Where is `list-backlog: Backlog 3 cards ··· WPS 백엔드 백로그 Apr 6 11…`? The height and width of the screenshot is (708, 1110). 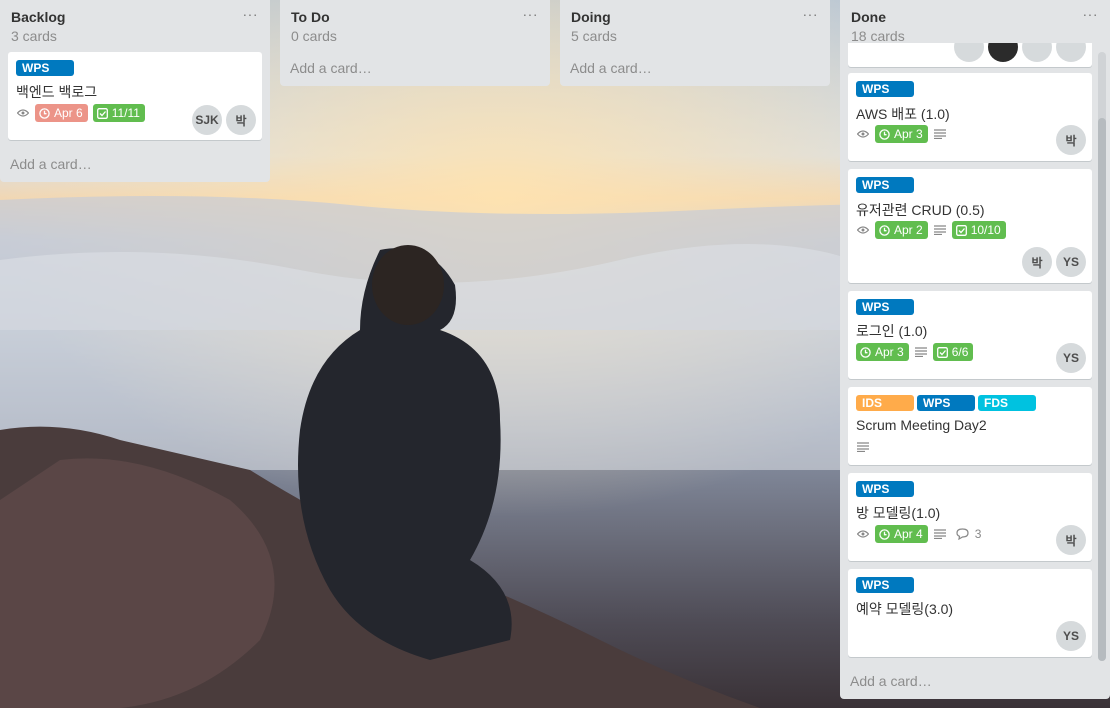 list-backlog: Backlog 3 cards ··· WPS 백엔드 백로그 Apr 6 11… is located at coordinates (135, 91).